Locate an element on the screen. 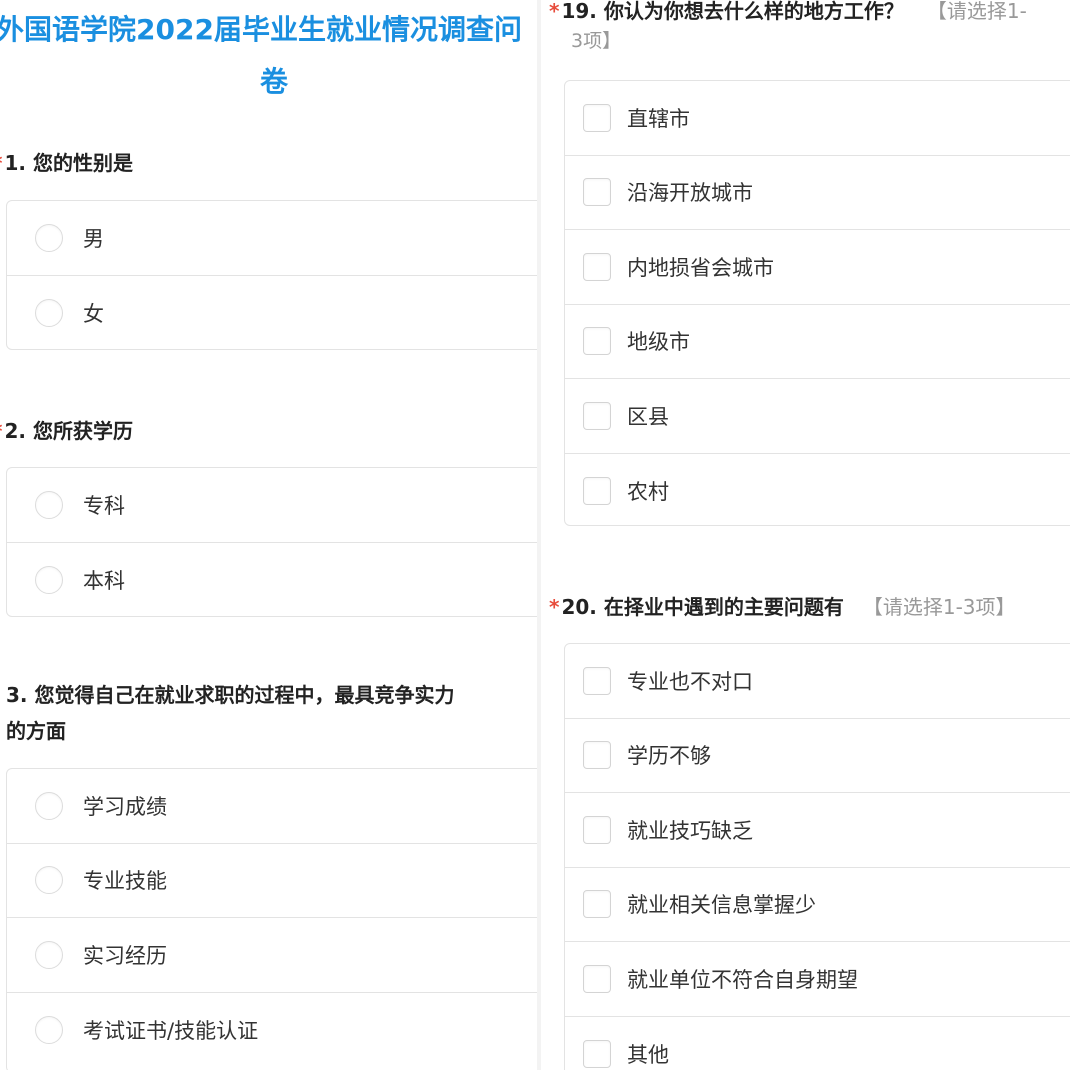  radio-option-junior-college: 专科 is located at coordinates (272, 505).